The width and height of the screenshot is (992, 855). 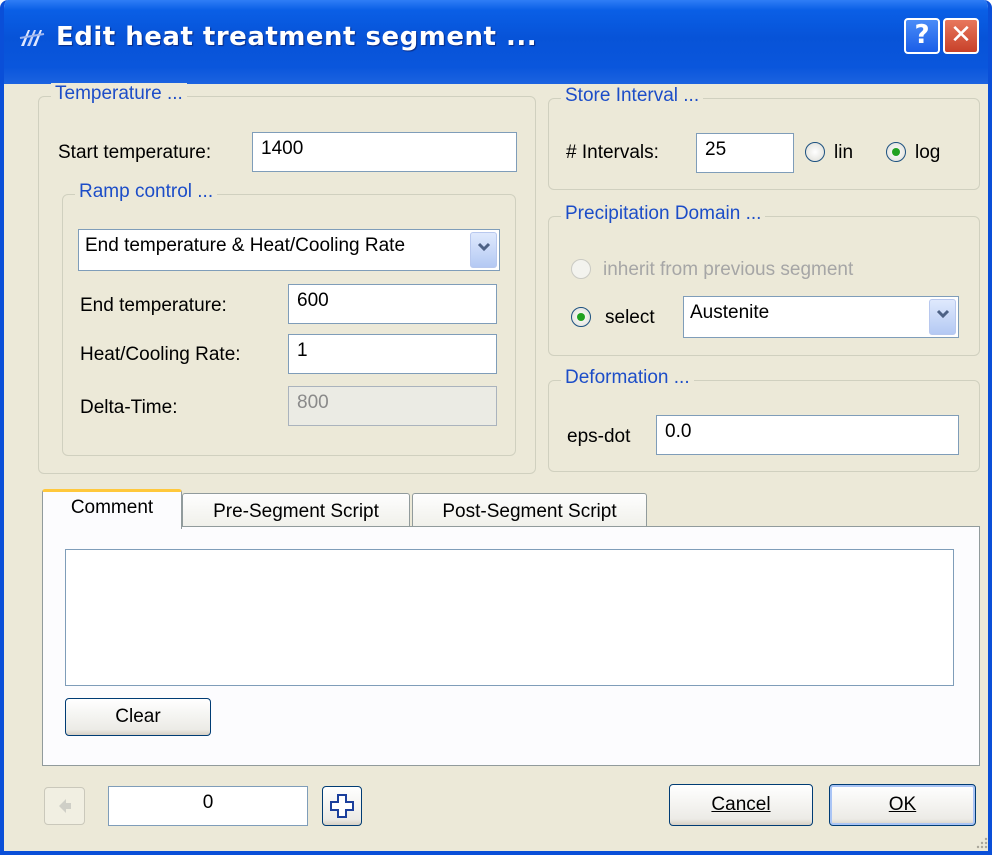 I want to click on close-button: ✕, so click(x=961, y=36).